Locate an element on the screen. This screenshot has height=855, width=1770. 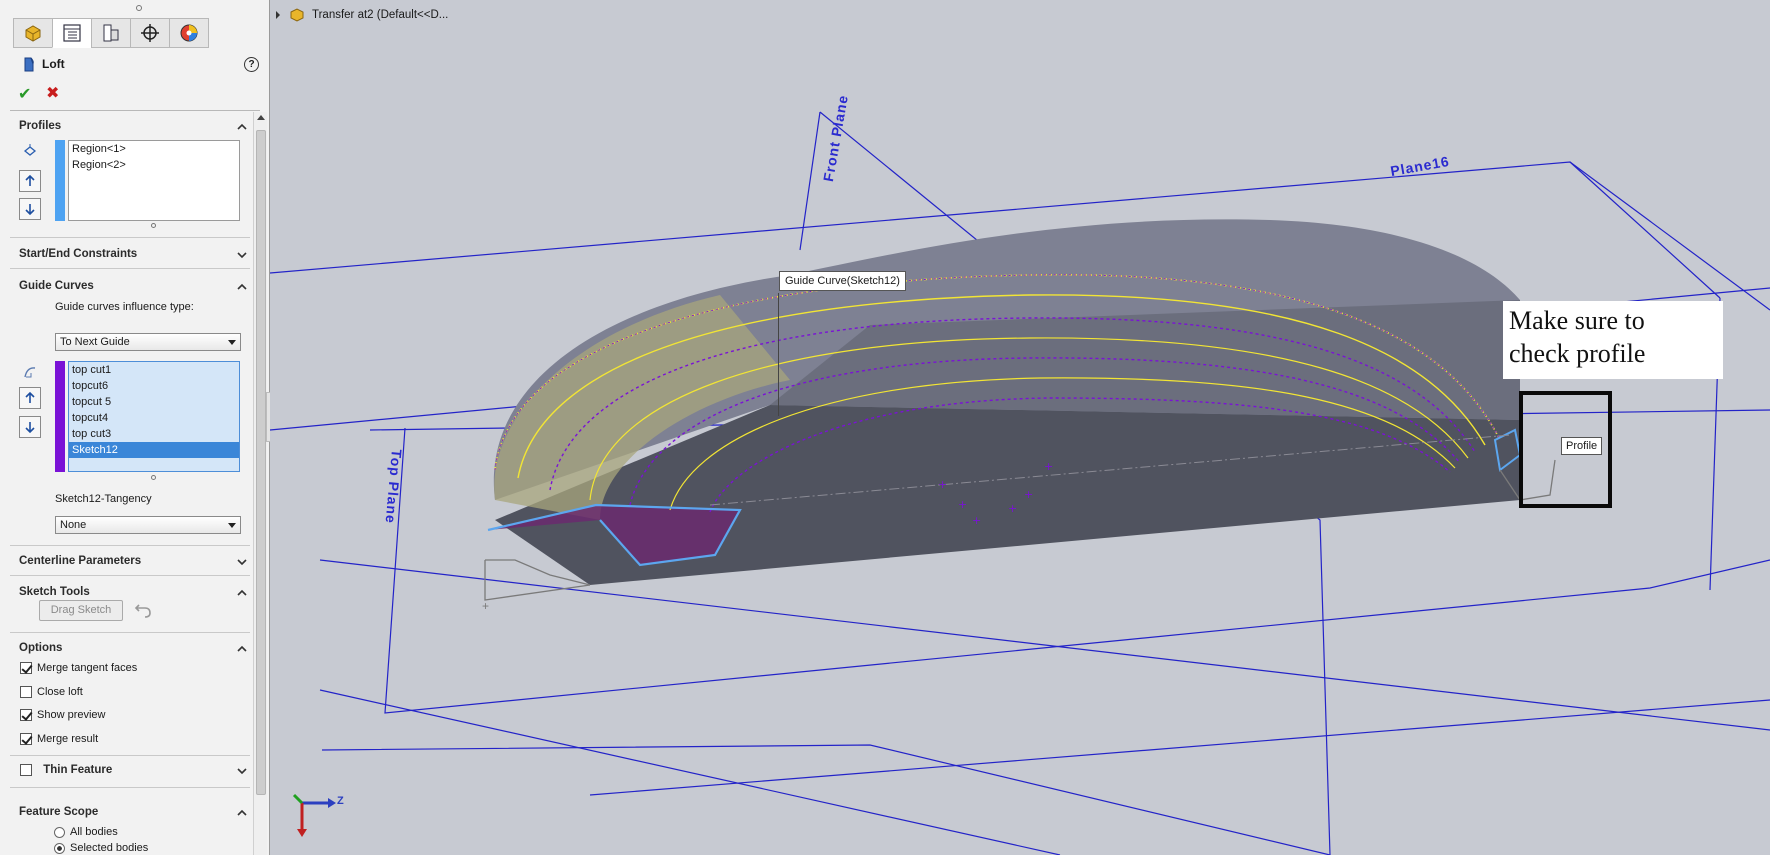
feature-title-text: Loft is located at coordinates (53, 64).